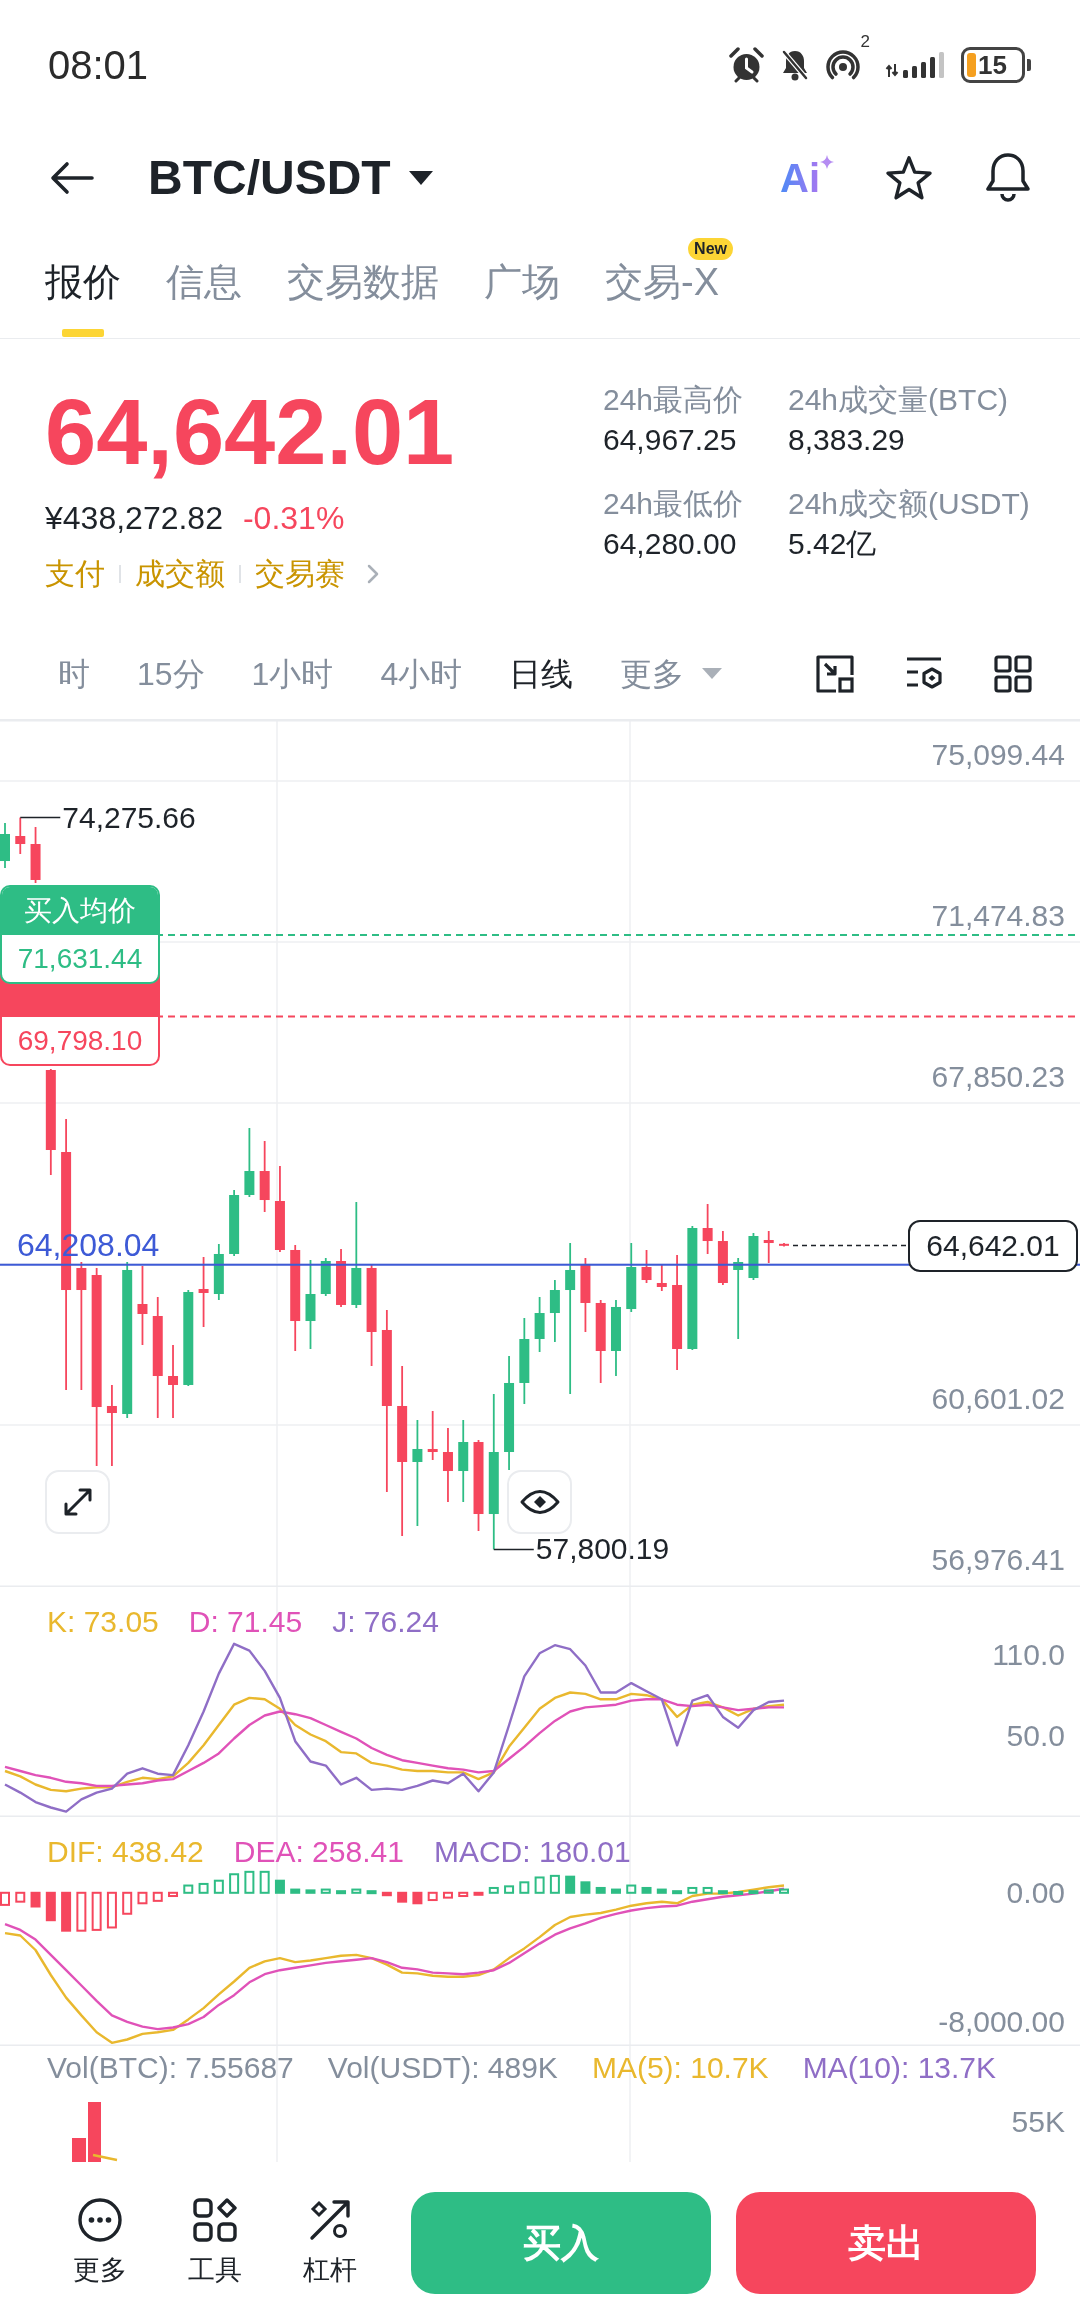 The height and width of the screenshot is (2324, 1080). What do you see at coordinates (1038, 2122) in the screenshot?
I see `axis-tick-label: 55K` at bounding box center [1038, 2122].